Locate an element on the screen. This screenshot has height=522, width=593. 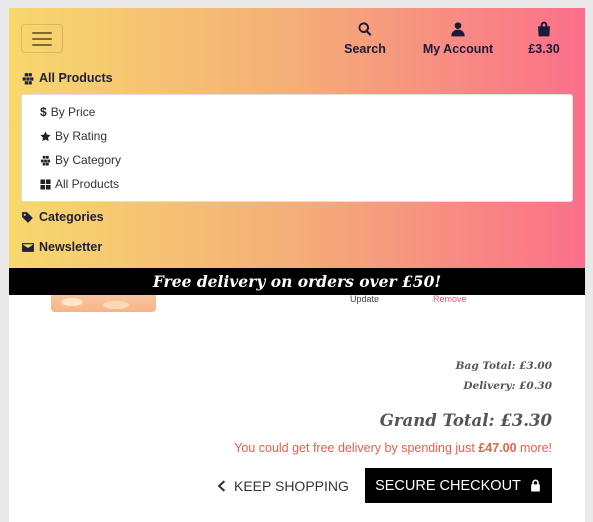
nav-newsletter: Newsletter is located at coordinates (61, 247).